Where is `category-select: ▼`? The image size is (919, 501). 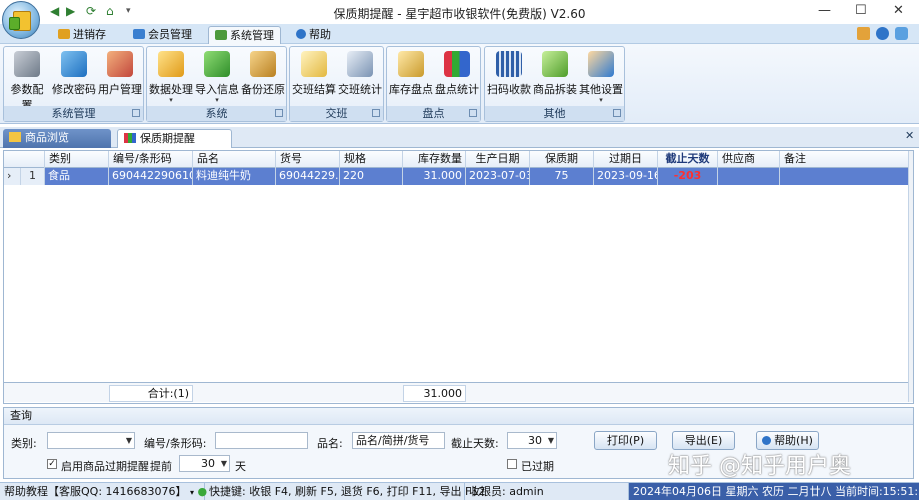 category-select: ▼ is located at coordinates (91, 440).